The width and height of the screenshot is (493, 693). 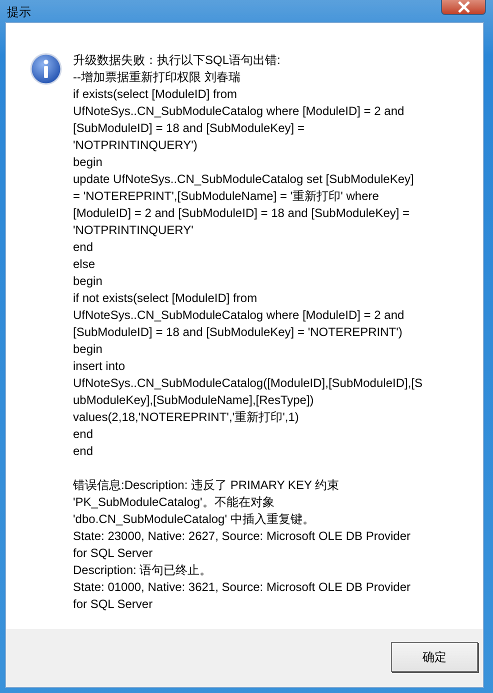 What do you see at coordinates (84, 264) in the screenshot?
I see `message-line: else` at bounding box center [84, 264].